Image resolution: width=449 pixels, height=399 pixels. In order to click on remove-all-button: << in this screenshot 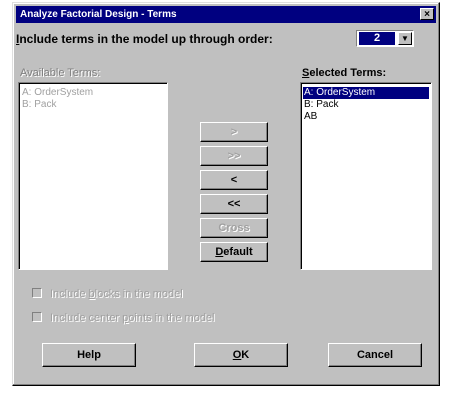, I will do `click(234, 204)`.